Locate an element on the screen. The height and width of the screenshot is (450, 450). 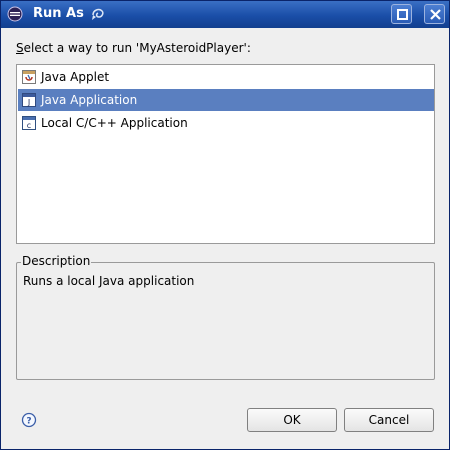
maximize-icon is located at coordinates (402, 14).